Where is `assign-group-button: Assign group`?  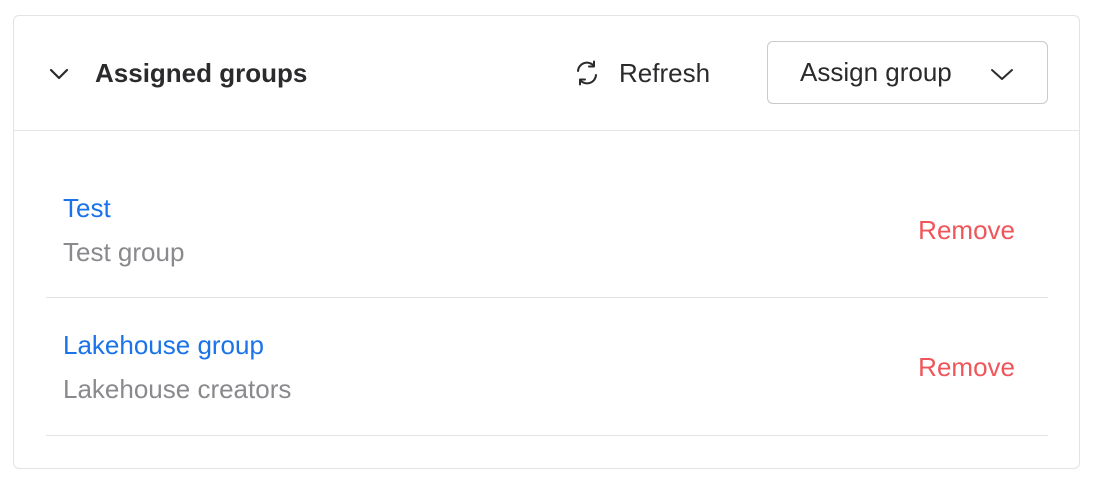 assign-group-button: Assign group is located at coordinates (907, 72).